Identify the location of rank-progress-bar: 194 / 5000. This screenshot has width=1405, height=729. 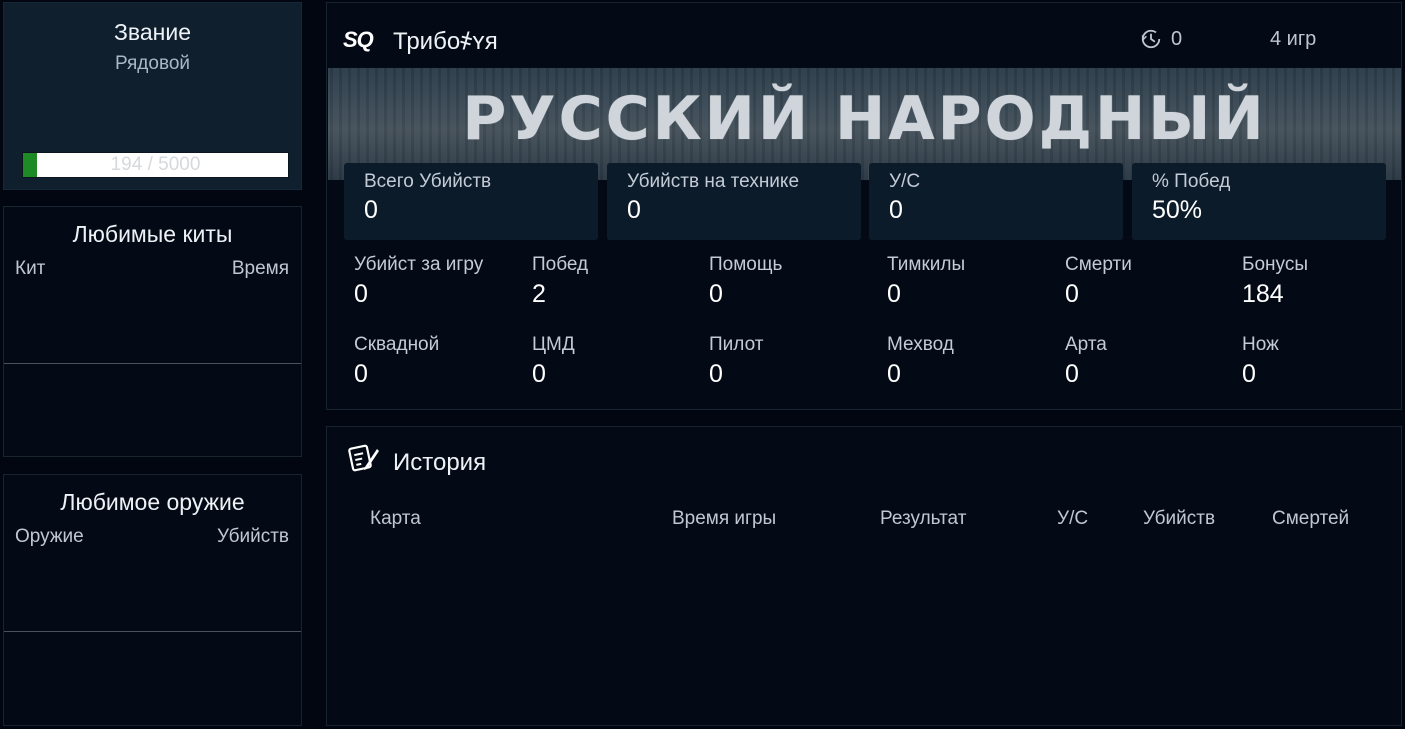
(155, 165).